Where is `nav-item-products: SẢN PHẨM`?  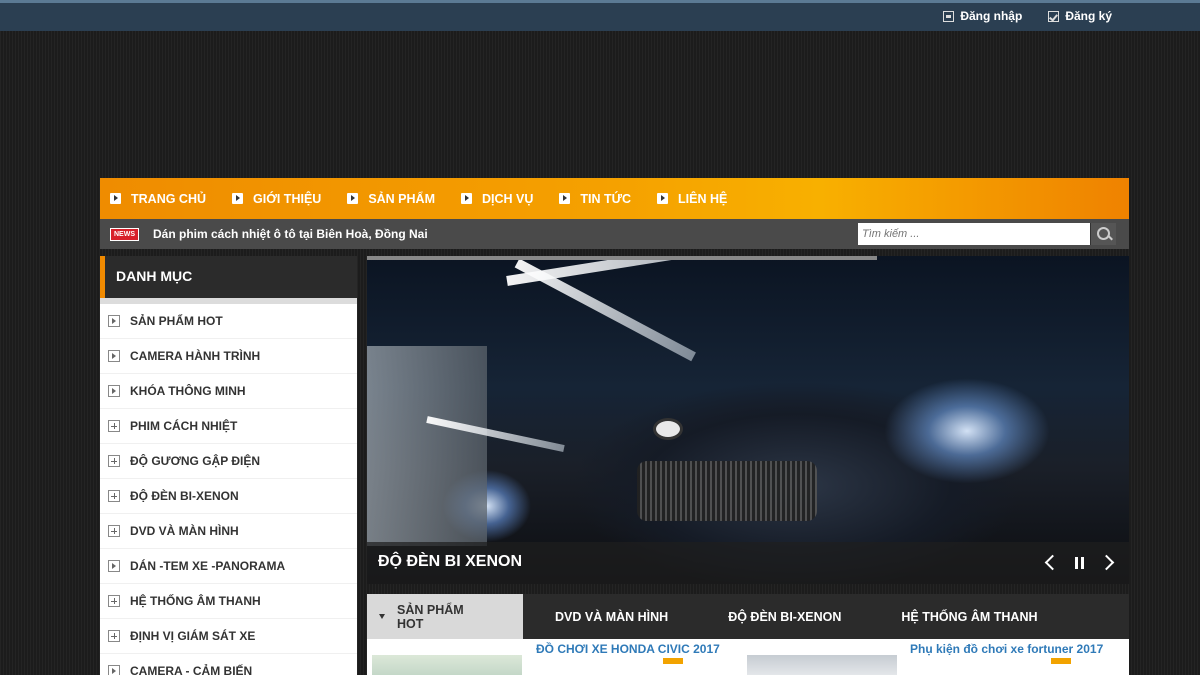 nav-item-products: SẢN PHẨM is located at coordinates (391, 199).